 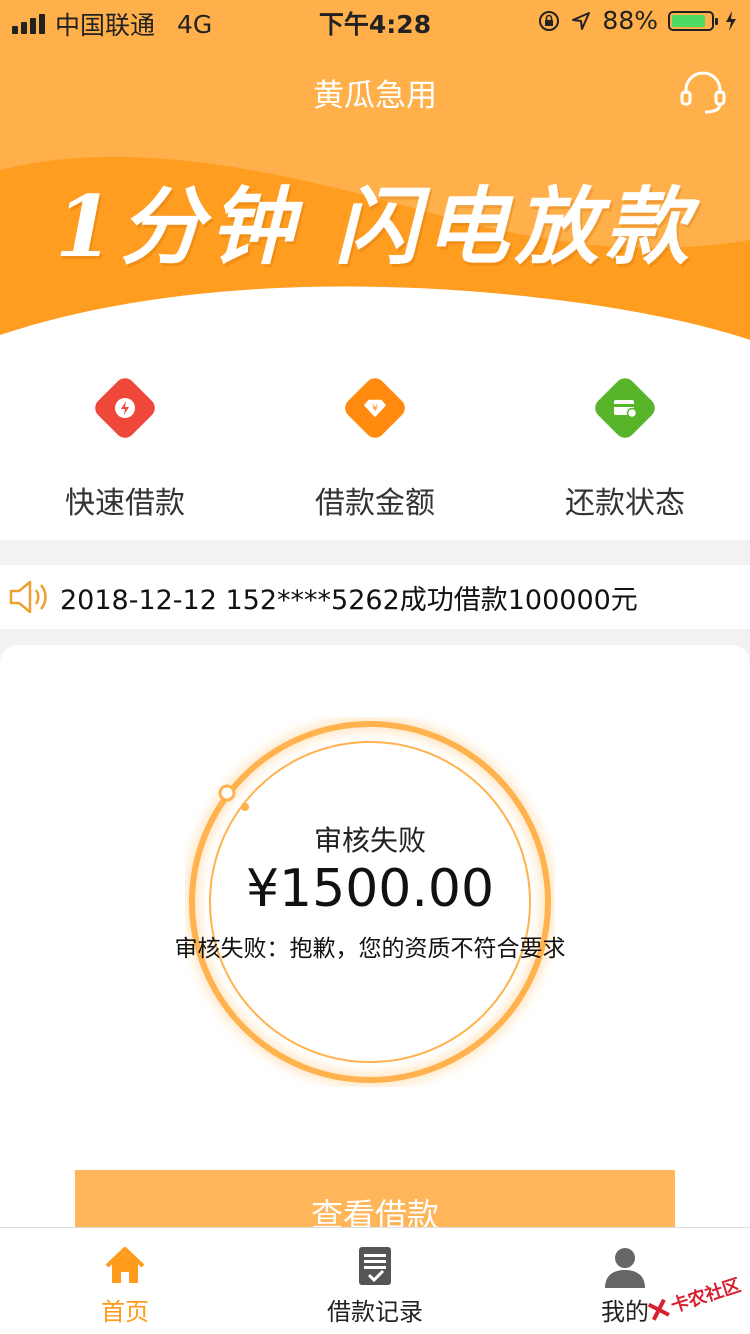 I want to click on tab-label: 我的, so click(x=625, y=1312).